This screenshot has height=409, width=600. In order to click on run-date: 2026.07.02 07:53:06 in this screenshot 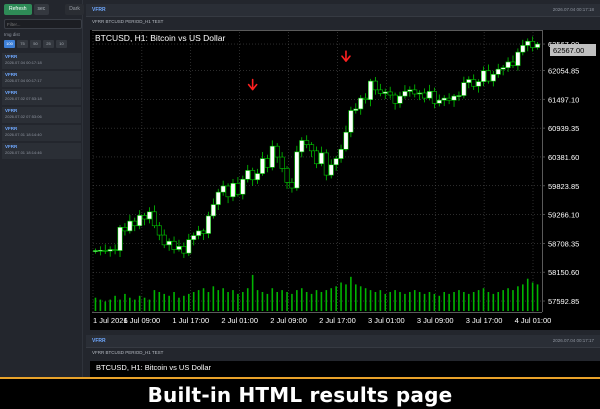, I will do `click(23, 116)`.